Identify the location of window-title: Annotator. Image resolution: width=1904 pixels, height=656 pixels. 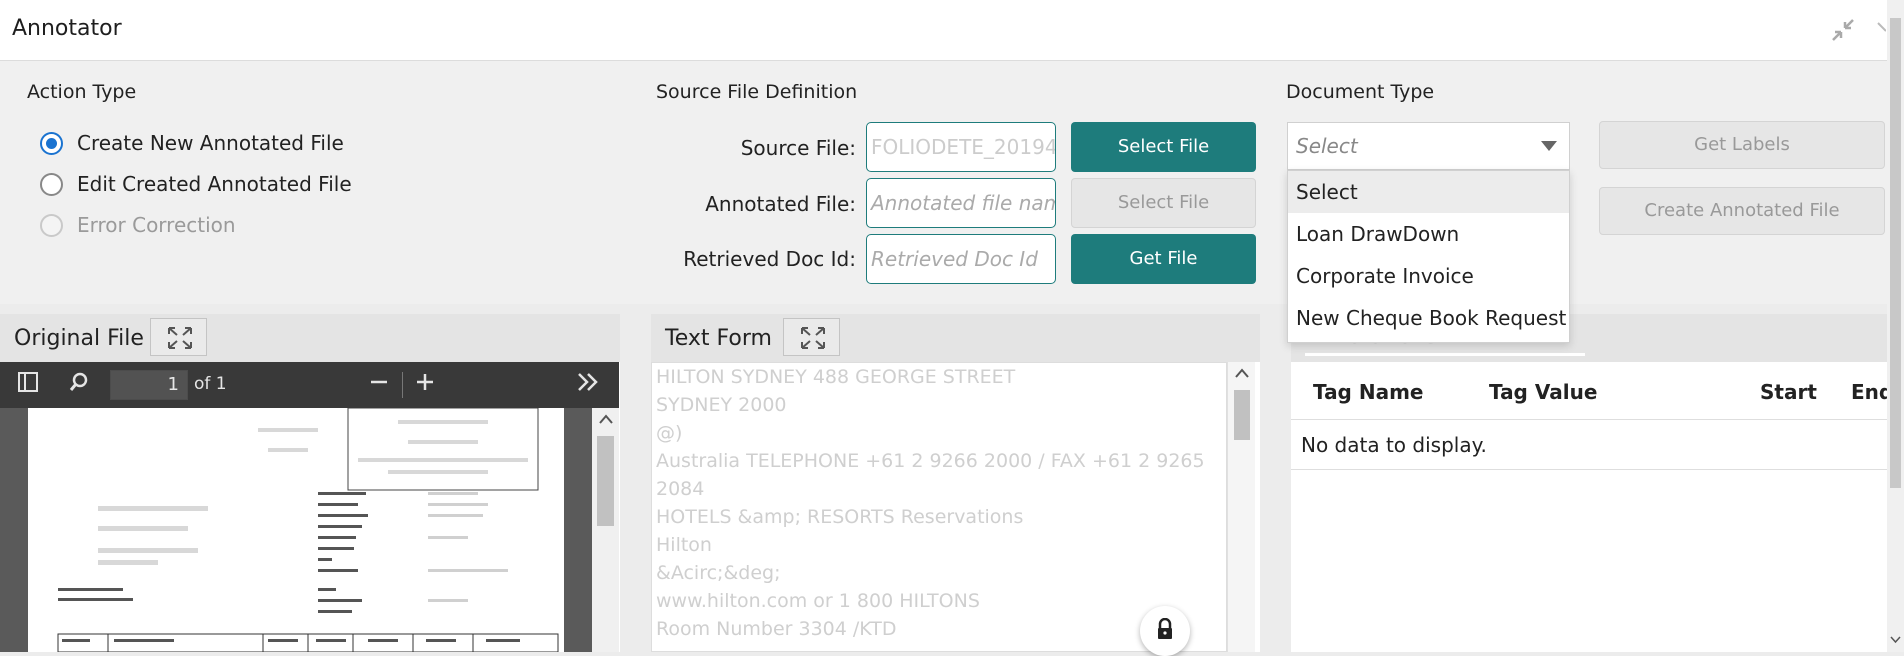
(67, 28).